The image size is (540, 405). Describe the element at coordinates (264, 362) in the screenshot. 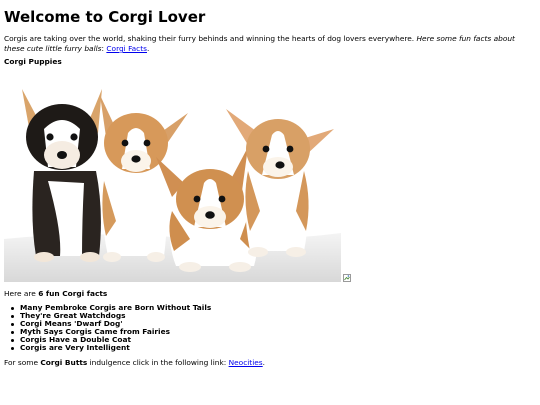

I see `outro-end: .` at that location.